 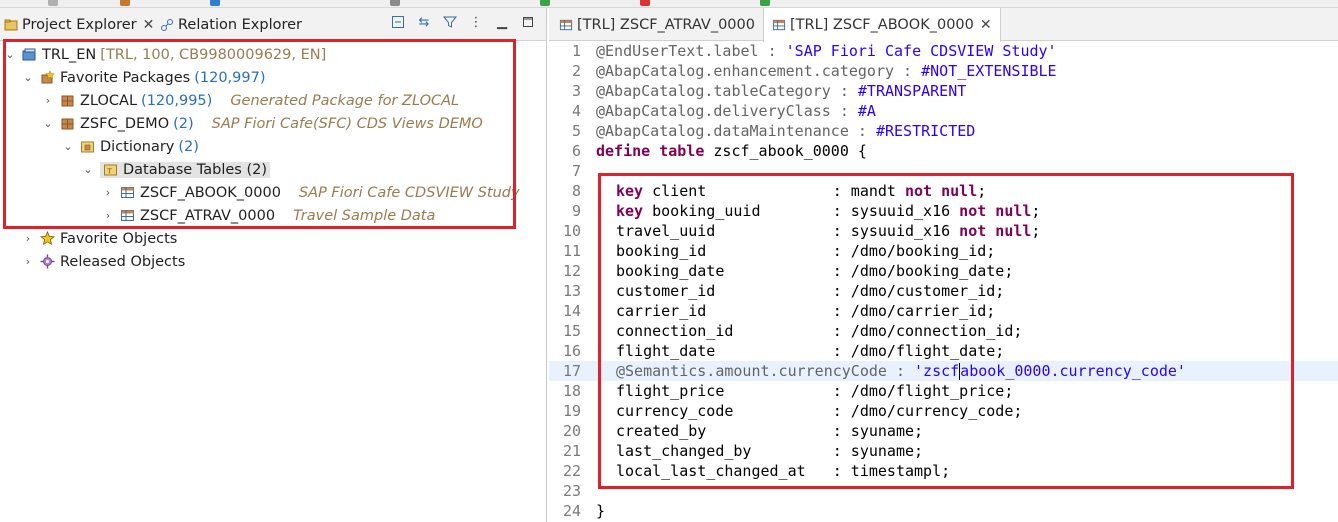 What do you see at coordinates (69, 54) in the screenshot?
I see `tree-item-label: TRL_EN` at bounding box center [69, 54].